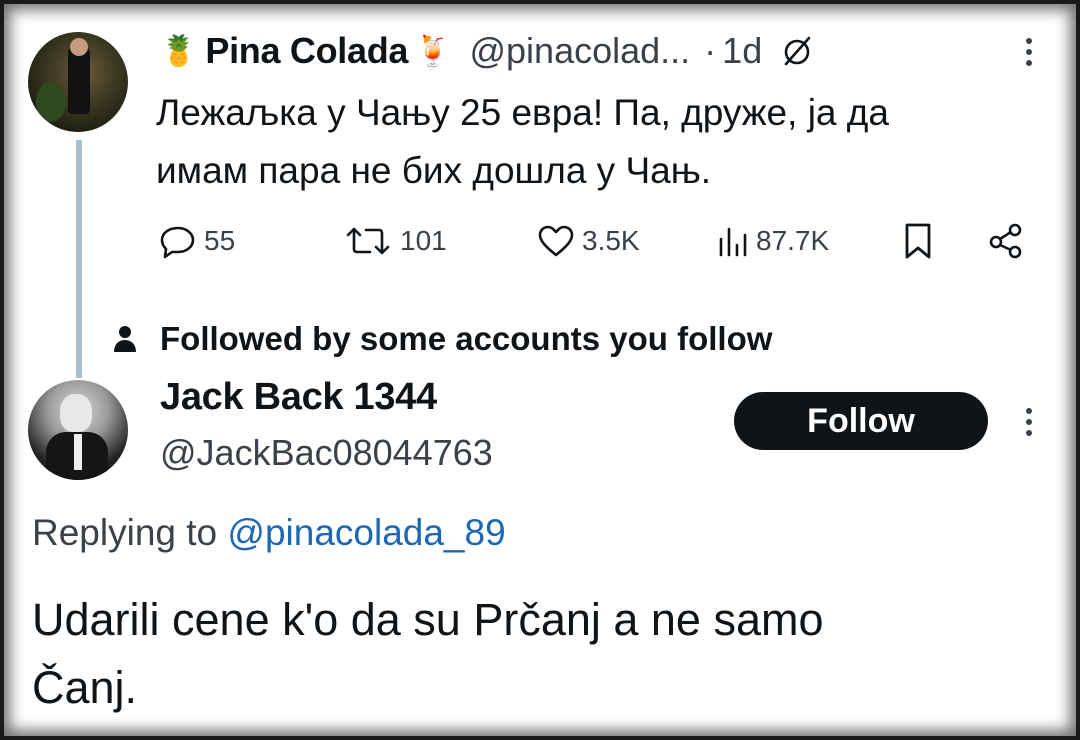 This screenshot has height=740, width=1080. I want to click on slash-icon, so click(797, 51).